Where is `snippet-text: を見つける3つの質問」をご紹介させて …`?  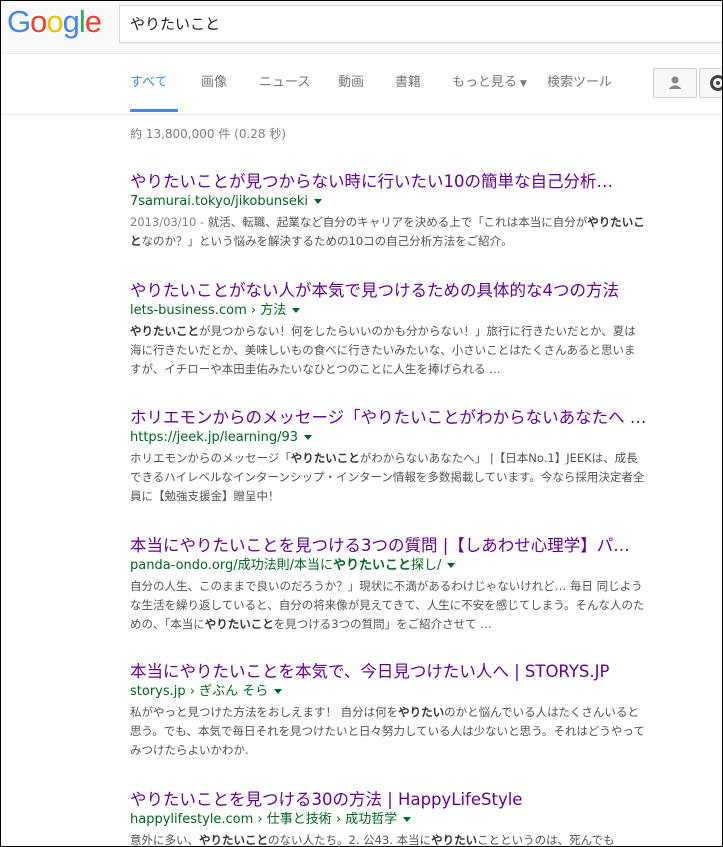
snippet-text: を見つける3つの質問」をご紹介させて … is located at coordinates (382, 624).